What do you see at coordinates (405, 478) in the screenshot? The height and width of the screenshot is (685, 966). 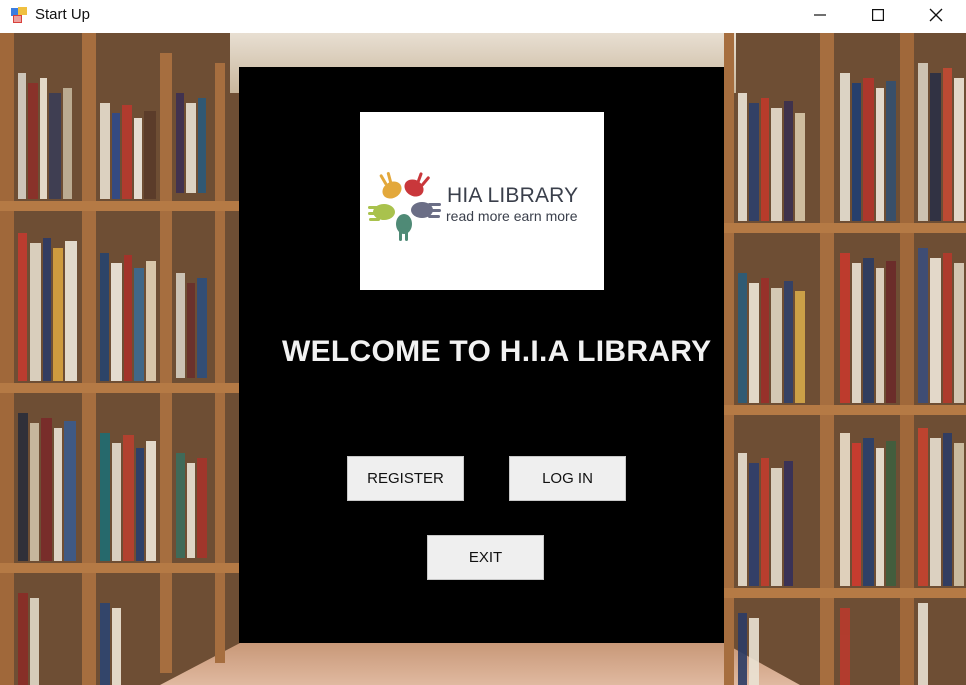 I see `register-button: REGISTER` at bounding box center [405, 478].